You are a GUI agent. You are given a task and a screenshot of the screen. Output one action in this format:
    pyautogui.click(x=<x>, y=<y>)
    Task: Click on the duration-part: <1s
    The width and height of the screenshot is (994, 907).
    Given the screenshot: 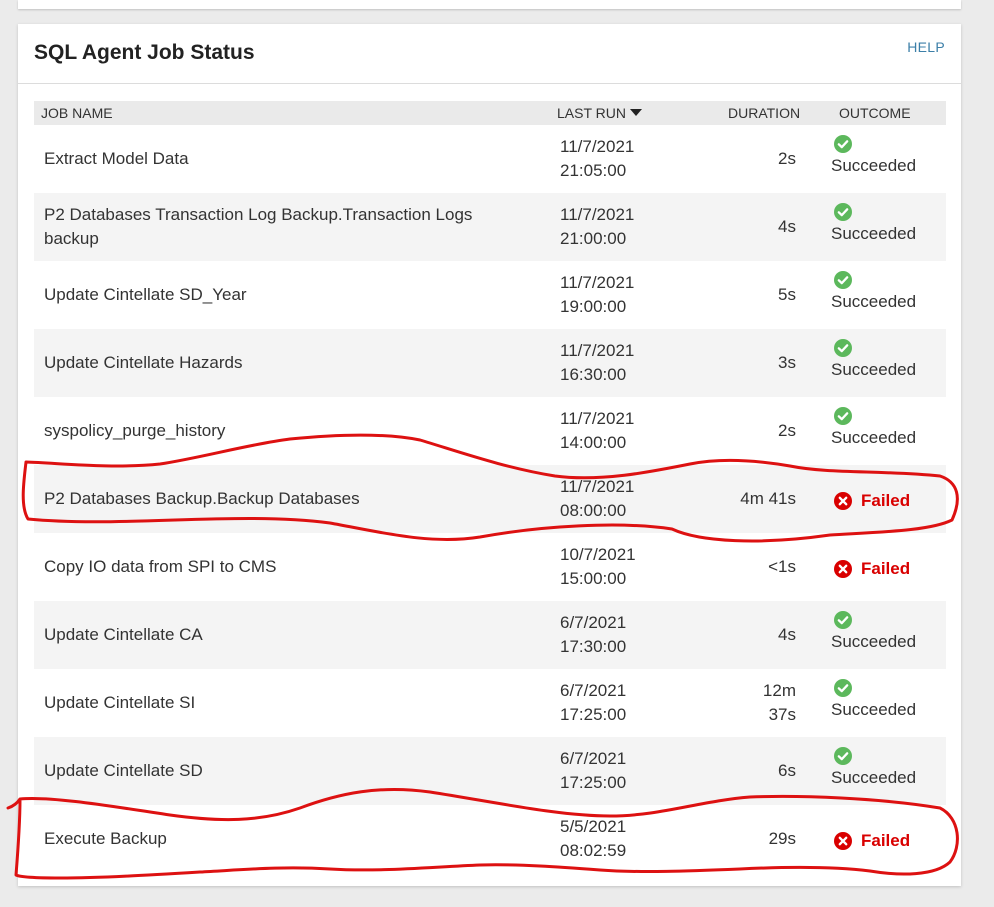 What is the action you would take?
    pyautogui.click(x=782, y=566)
    